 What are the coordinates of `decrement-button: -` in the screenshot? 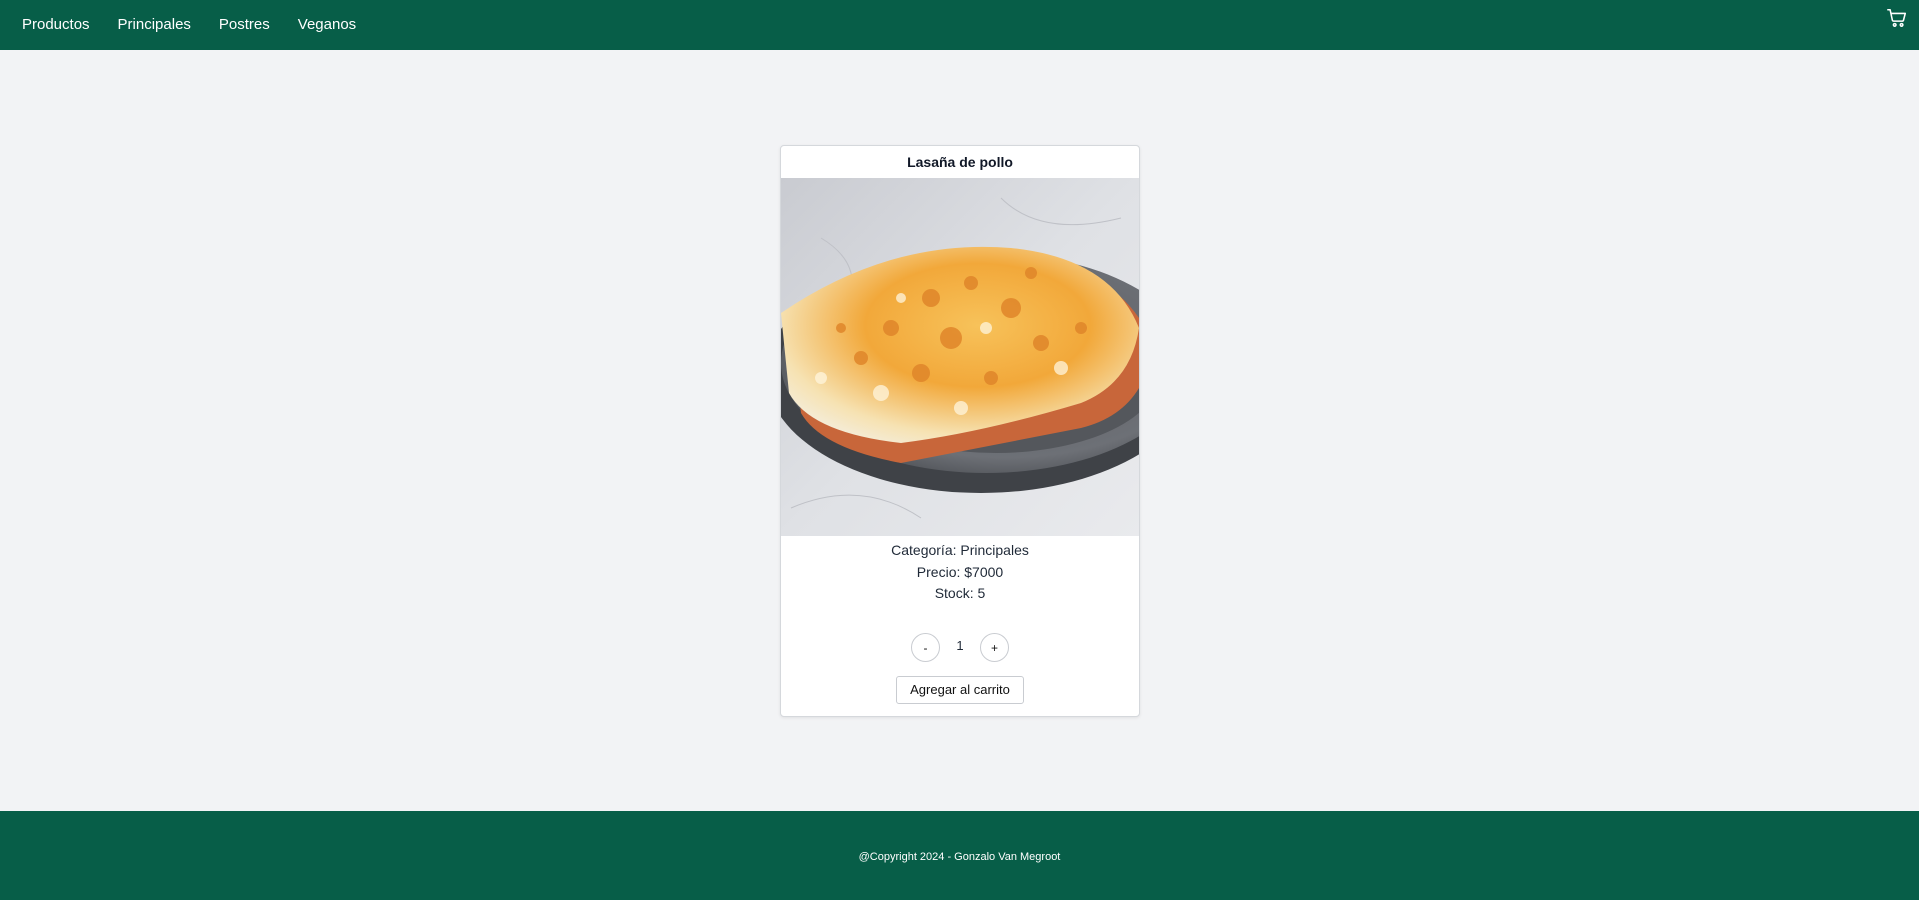 It's located at (925, 647).